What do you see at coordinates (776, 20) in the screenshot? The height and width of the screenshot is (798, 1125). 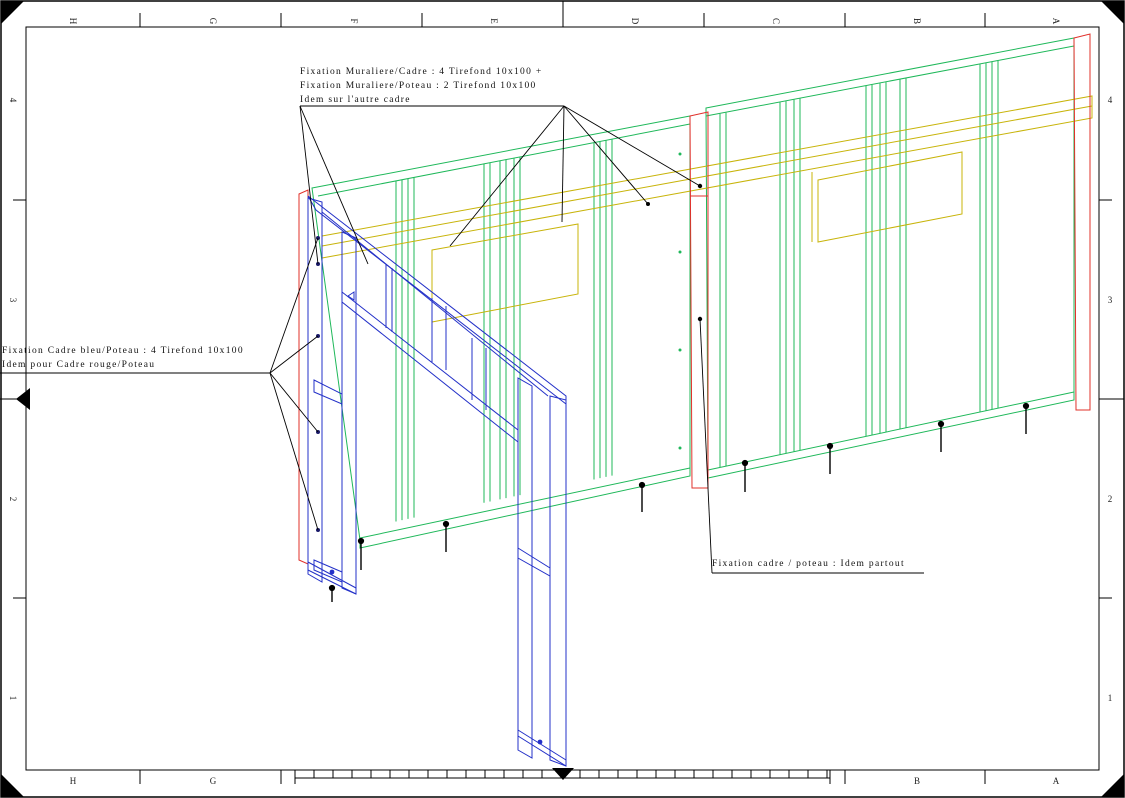 I see `zone-label-top-c: C` at bounding box center [776, 20].